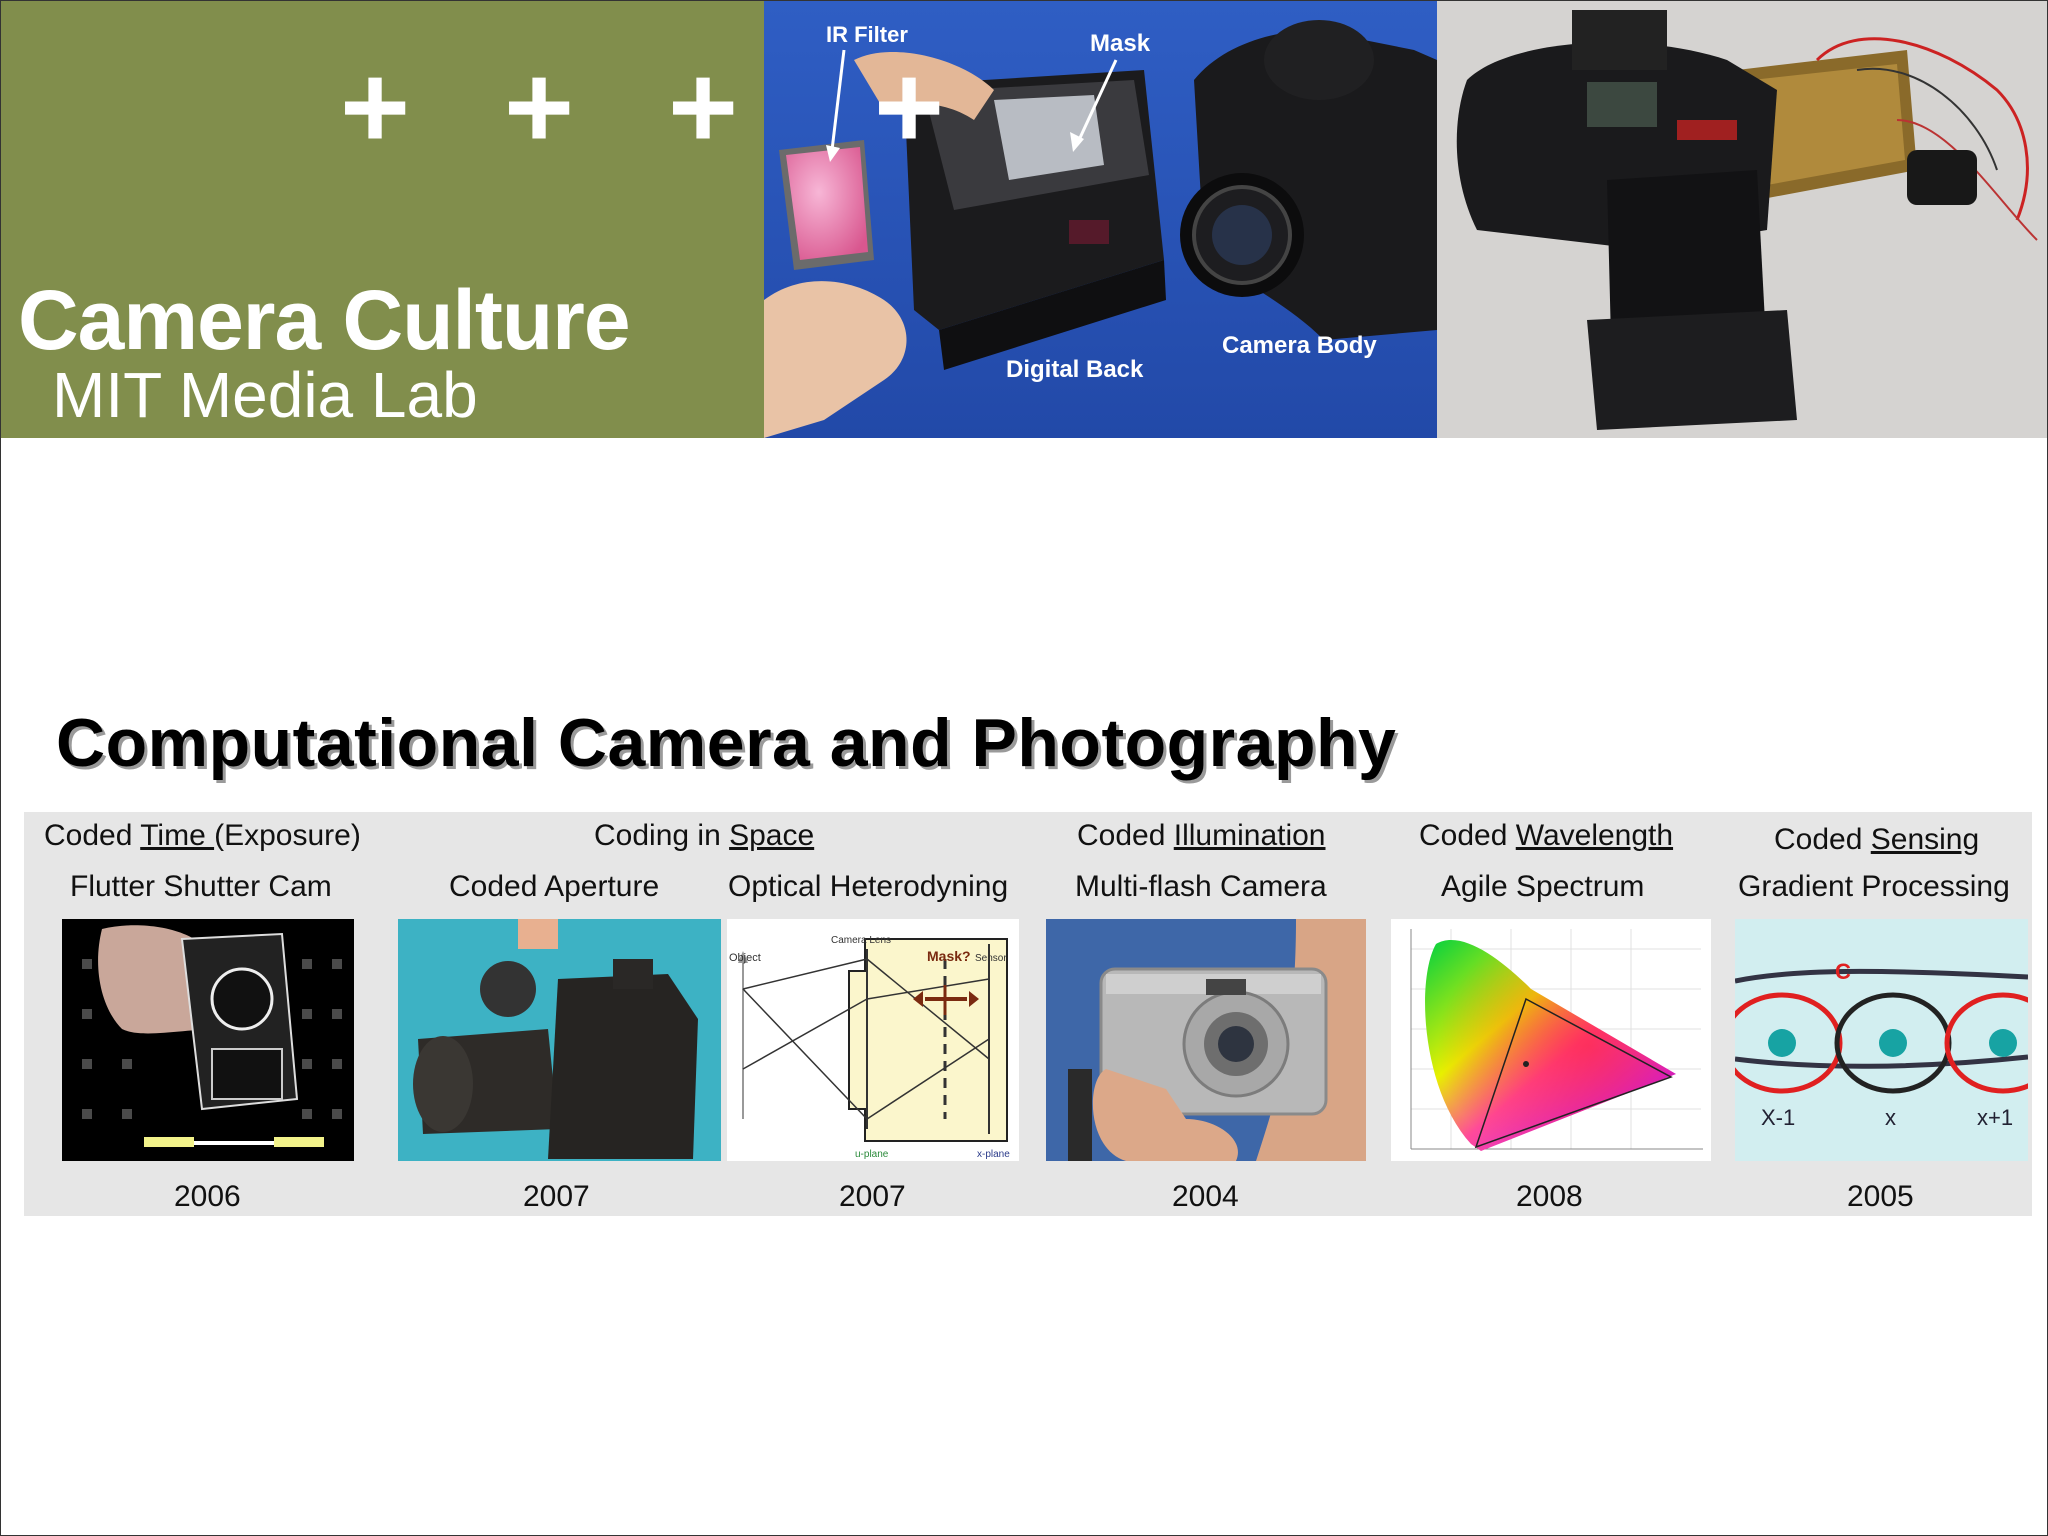  Describe the element at coordinates (1201, 835) in the screenshot. I see `category-coded-illumination: Coded Illumination` at that location.